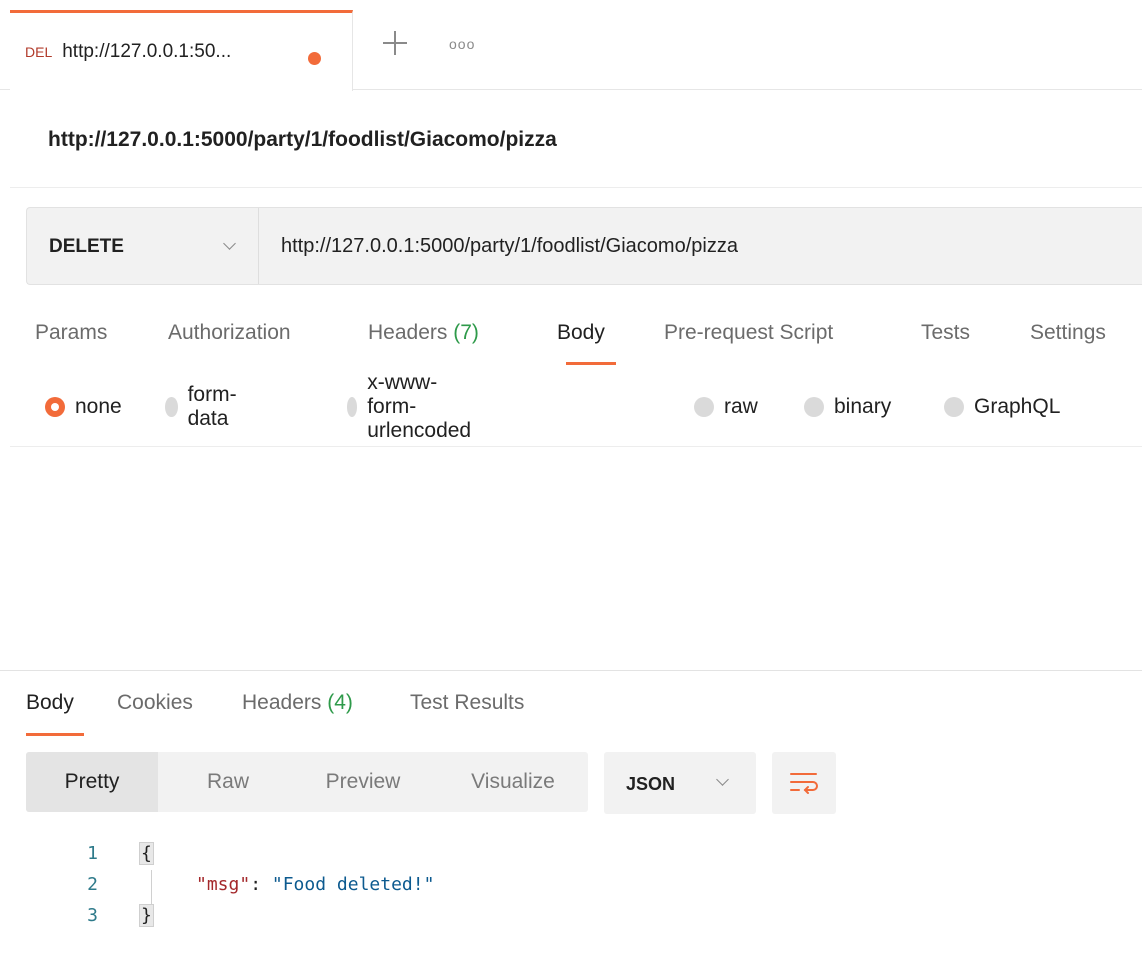 The width and height of the screenshot is (1142, 958). What do you see at coordinates (581, 333) in the screenshot?
I see `tab-body: Body` at bounding box center [581, 333].